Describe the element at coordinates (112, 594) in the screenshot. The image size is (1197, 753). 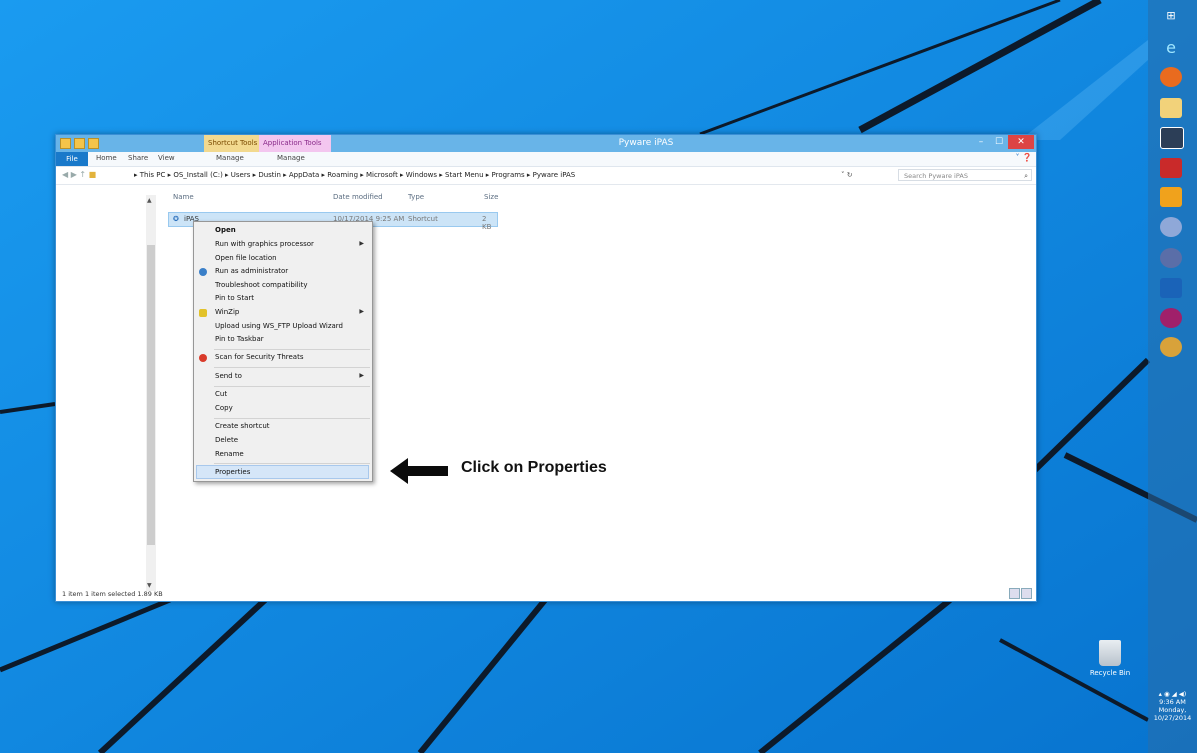
I see `status-bar: 1 item 1 item selected 1.89 KB` at that location.